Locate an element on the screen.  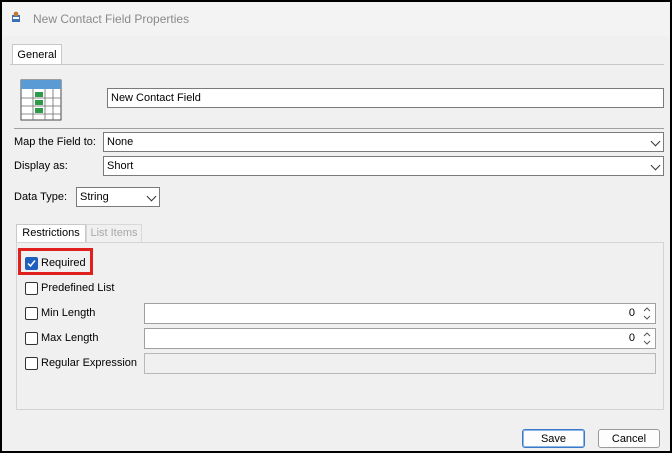
map-field-value: None is located at coordinates (120, 142).